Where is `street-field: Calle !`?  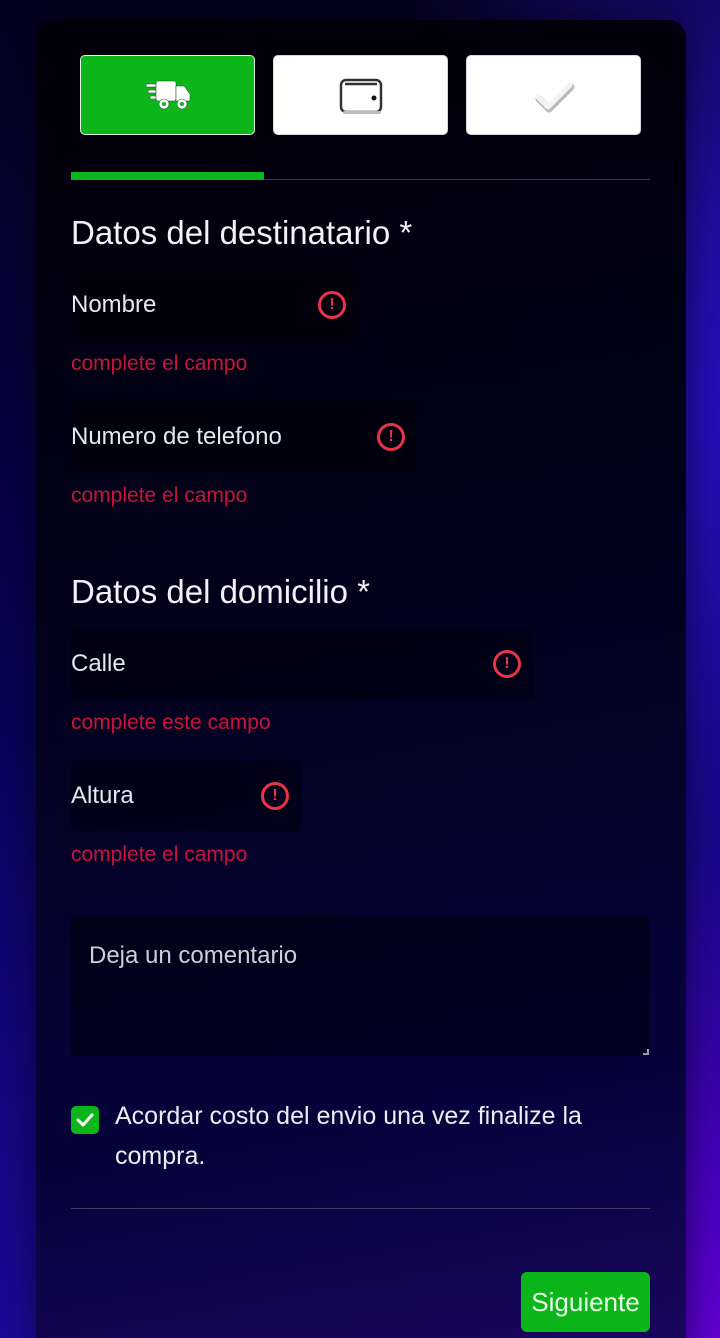
street-field: Calle ! is located at coordinates (302, 664).